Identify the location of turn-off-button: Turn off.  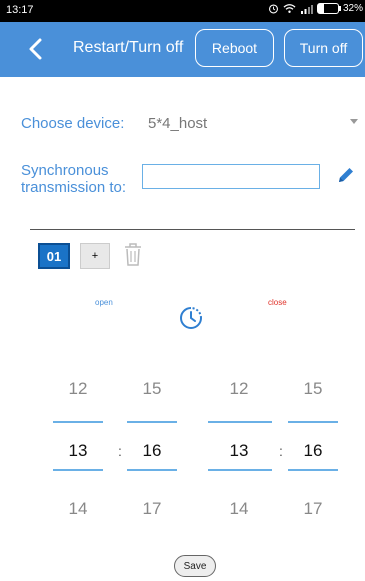
(323, 48).